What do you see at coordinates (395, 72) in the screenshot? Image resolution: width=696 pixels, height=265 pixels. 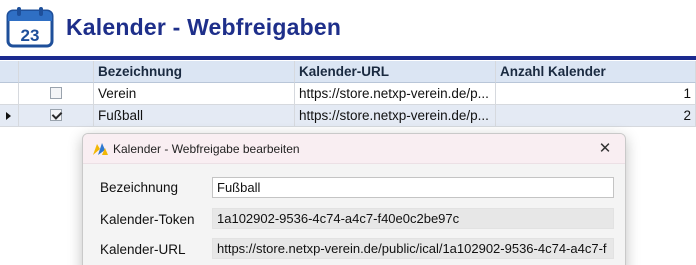 I see `column-header-kalender-url: Kalender-URL` at bounding box center [395, 72].